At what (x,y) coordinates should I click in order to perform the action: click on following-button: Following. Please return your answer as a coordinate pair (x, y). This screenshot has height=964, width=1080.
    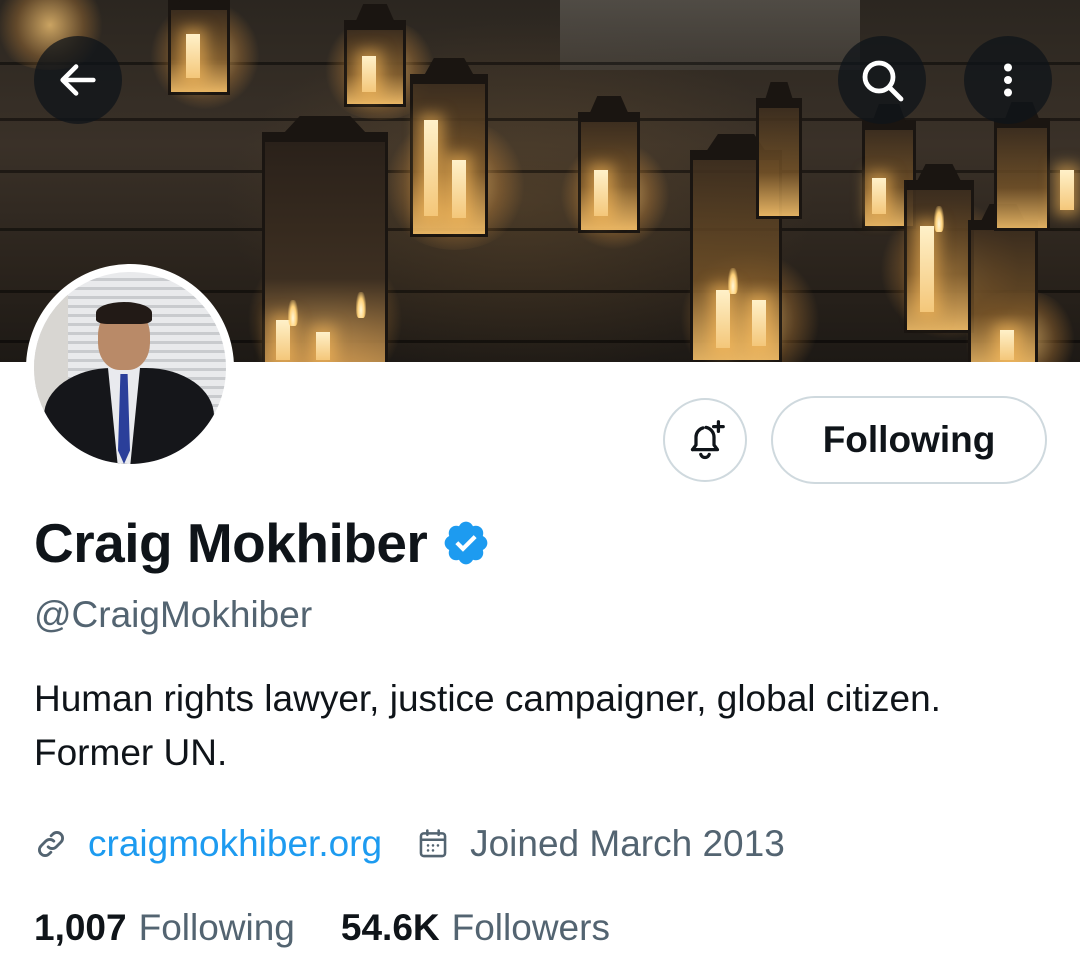
    Looking at the image, I should click on (909, 440).